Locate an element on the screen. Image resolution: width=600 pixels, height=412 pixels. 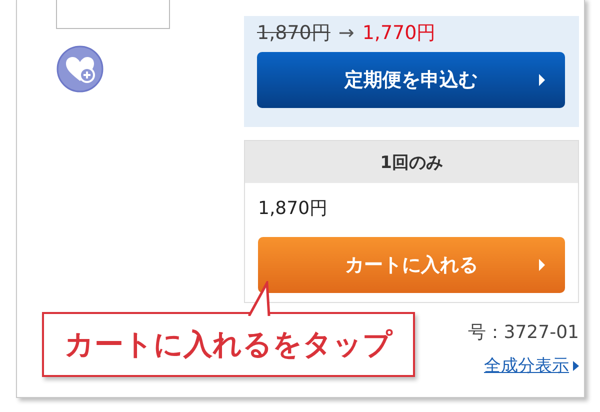
product-code: 号：3727-01 is located at coordinates (523, 332).